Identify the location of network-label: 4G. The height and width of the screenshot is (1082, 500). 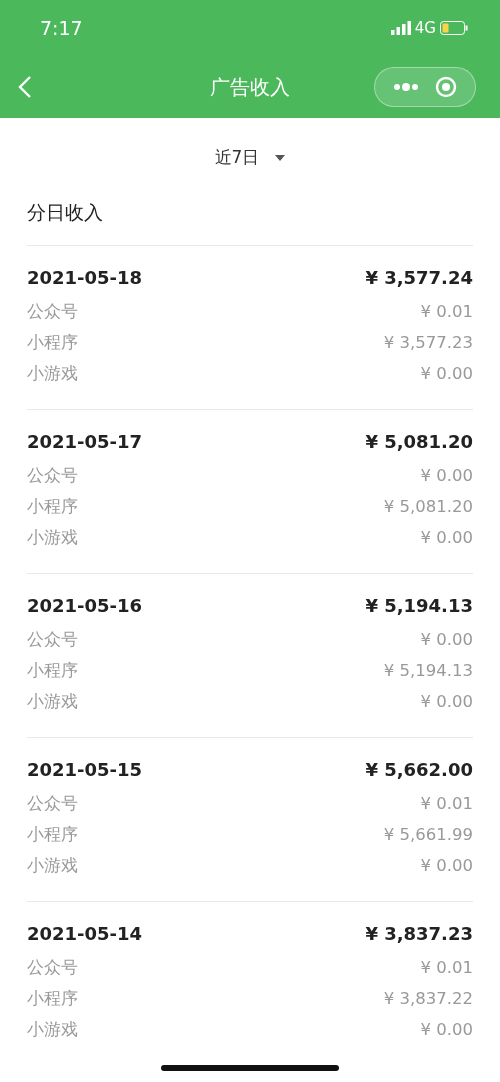
(425, 28).